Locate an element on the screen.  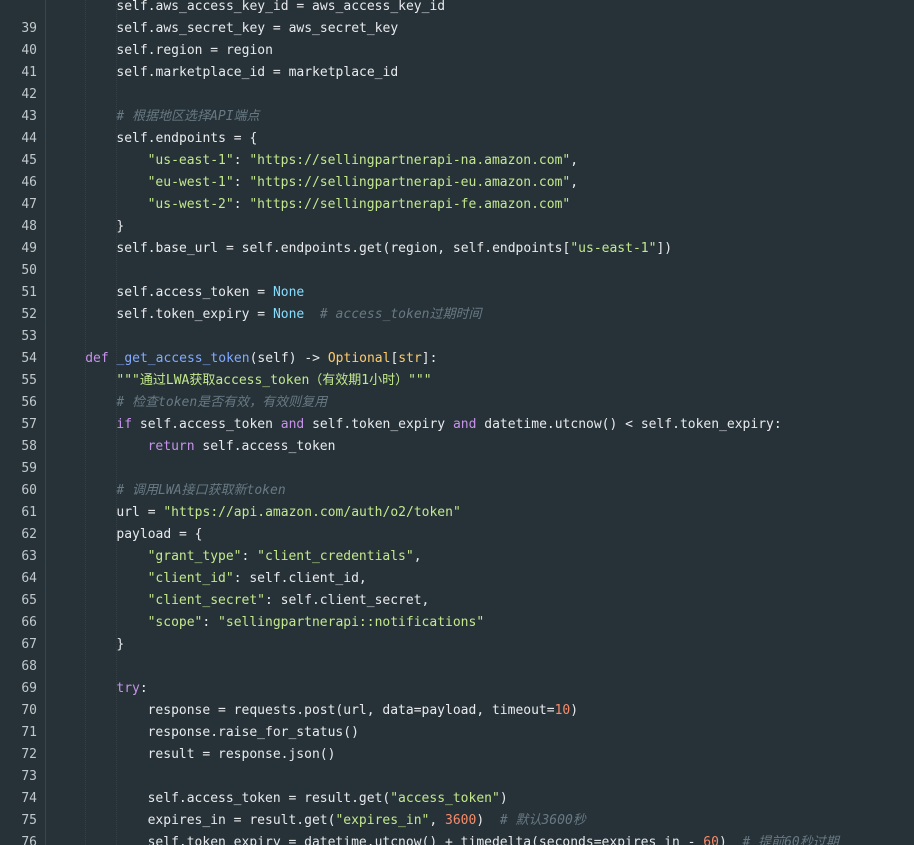
code-token: def is located at coordinates (101, 358).